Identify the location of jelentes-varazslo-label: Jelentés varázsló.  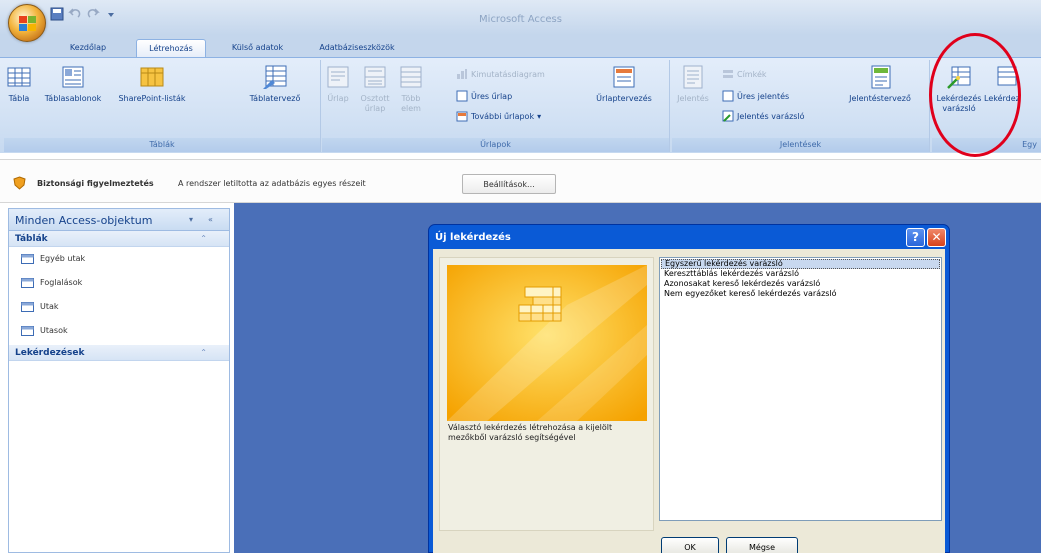
(771, 116).